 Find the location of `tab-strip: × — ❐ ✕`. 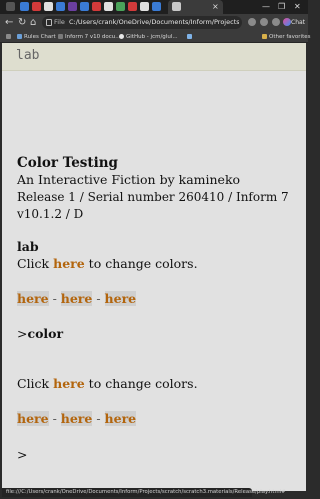

tab-strip: × — ❐ ✕ is located at coordinates (154, 7).